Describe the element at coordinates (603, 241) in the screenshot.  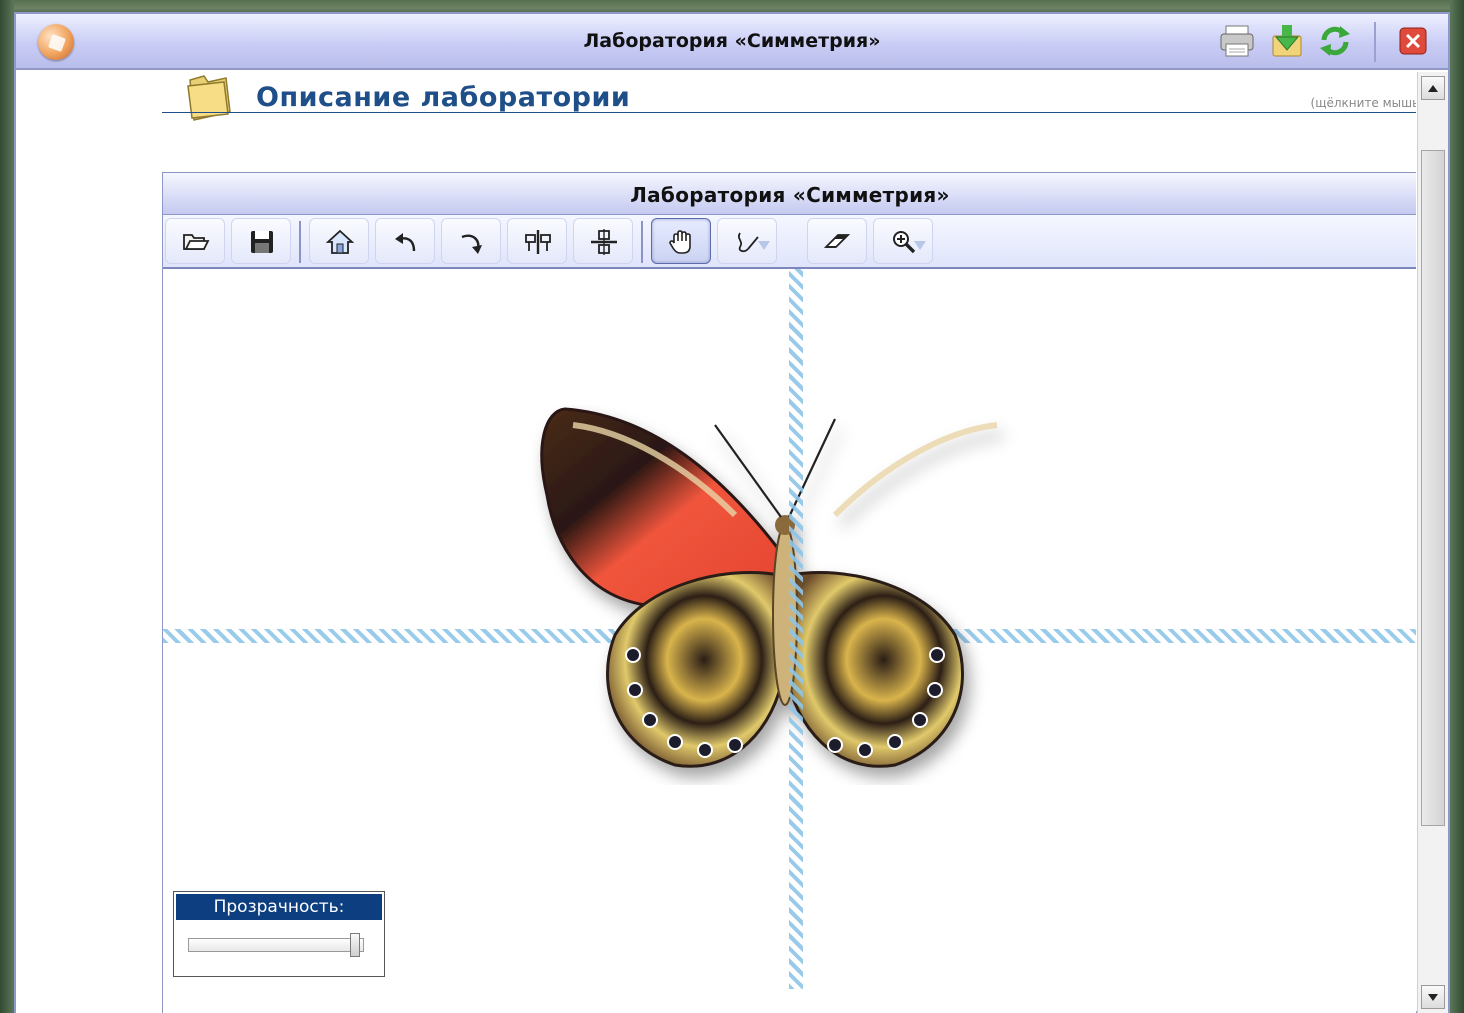
I see `horizontal-symmetry-icon` at that location.